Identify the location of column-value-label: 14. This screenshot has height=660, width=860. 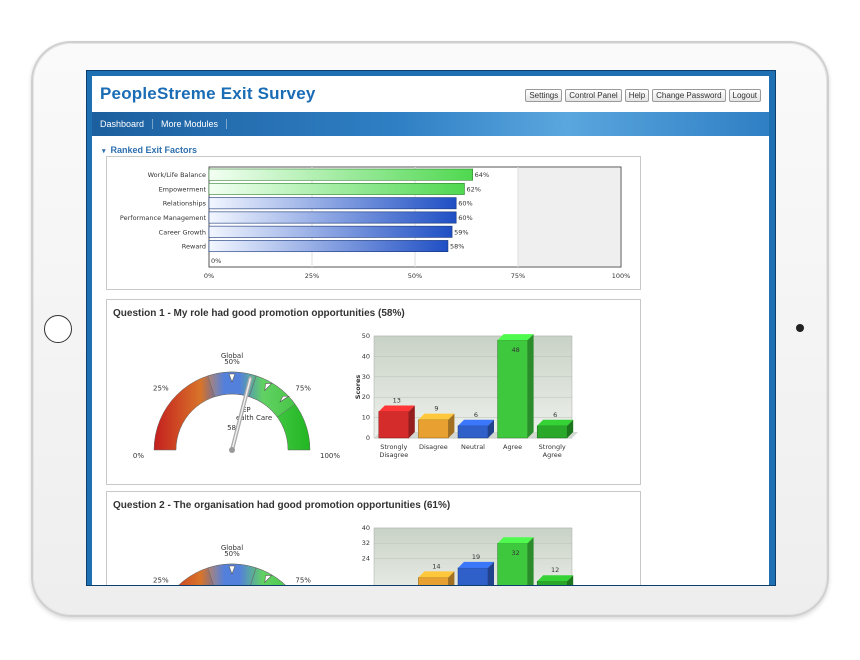
(436, 566).